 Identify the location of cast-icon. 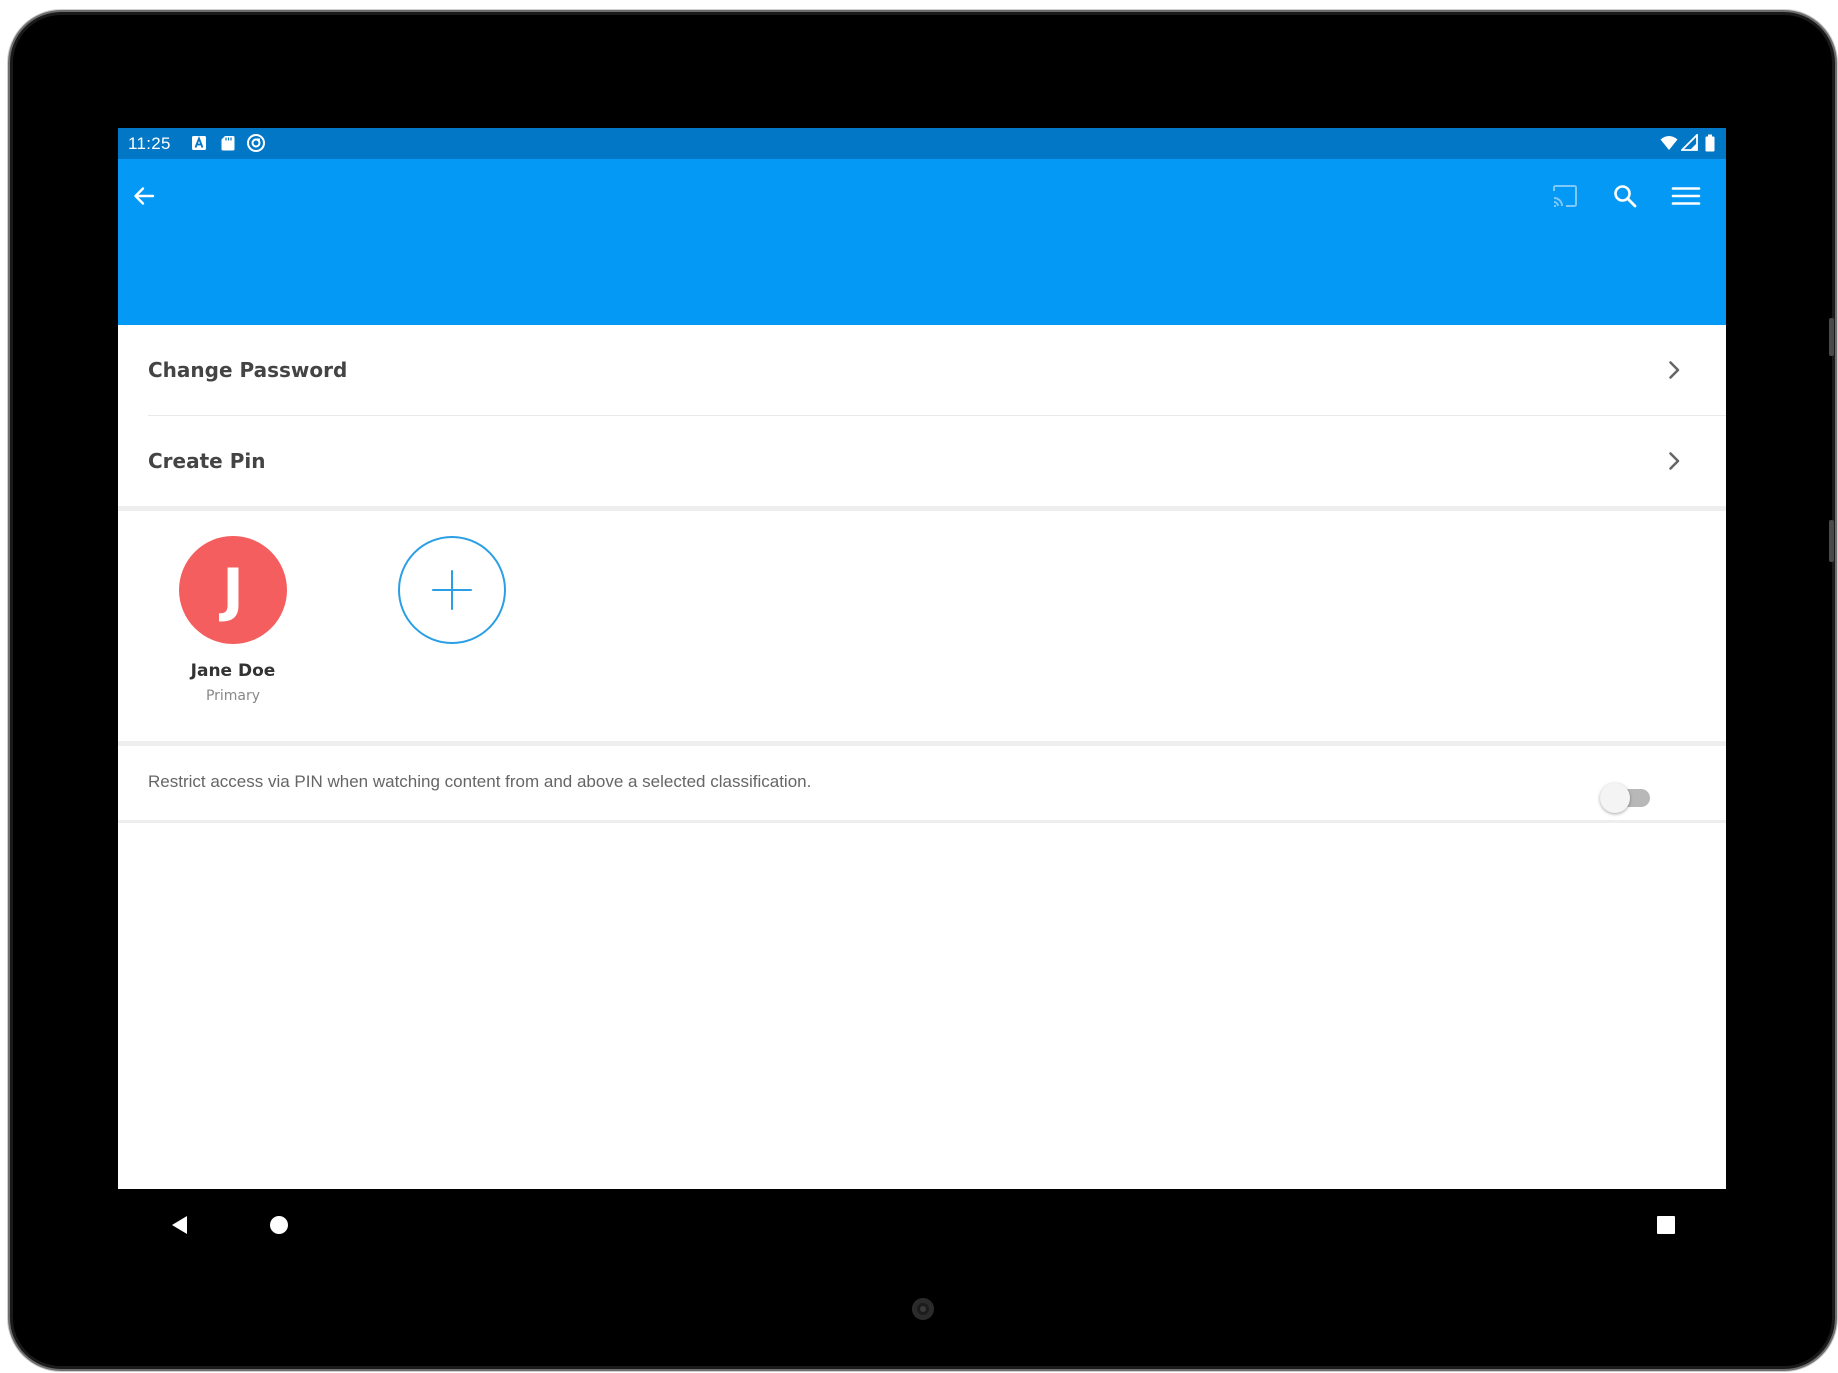
(1565, 196).